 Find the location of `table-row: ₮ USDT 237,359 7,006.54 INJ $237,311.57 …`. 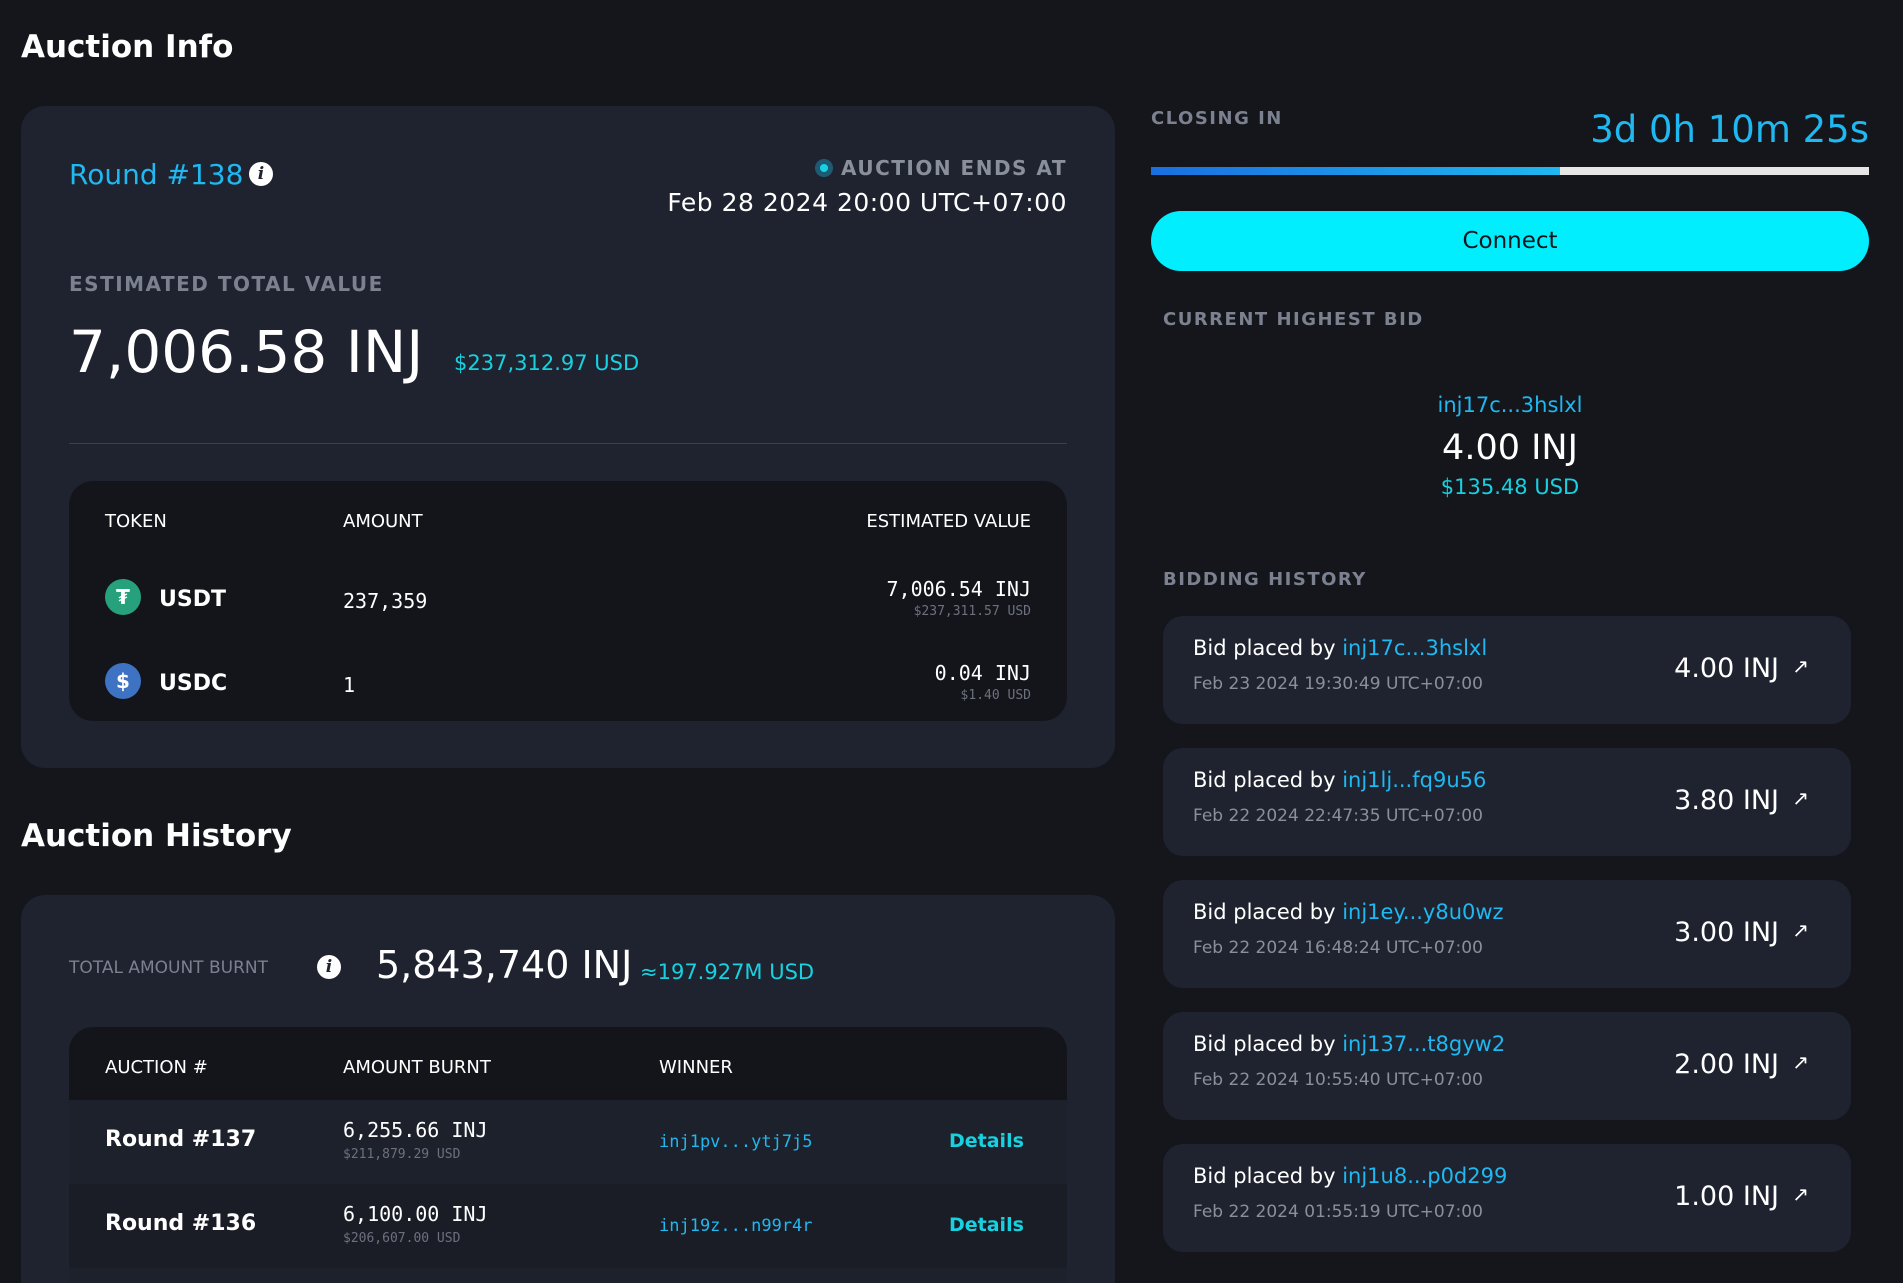

table-row: ₮ USDT 237,359 7,006.54 INJ $237,311.57 … is located at coordinates (568, 602).